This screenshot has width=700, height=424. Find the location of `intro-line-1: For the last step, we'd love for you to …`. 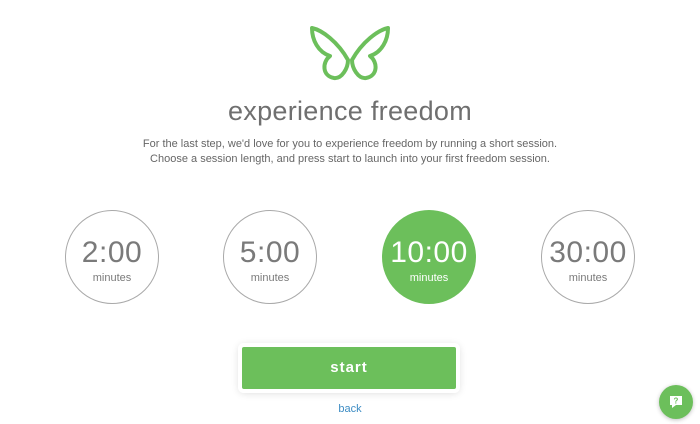

intro-line-1: For the last step, we'd love for you to … is located at coordinates (350, 144).